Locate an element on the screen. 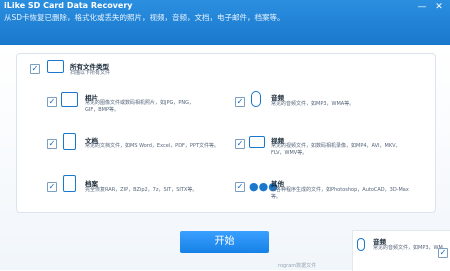 The width and height of the screenshot is (450, 271). all-types-desc: 扫描以下所有文件 is located at coordinates (90, 73).